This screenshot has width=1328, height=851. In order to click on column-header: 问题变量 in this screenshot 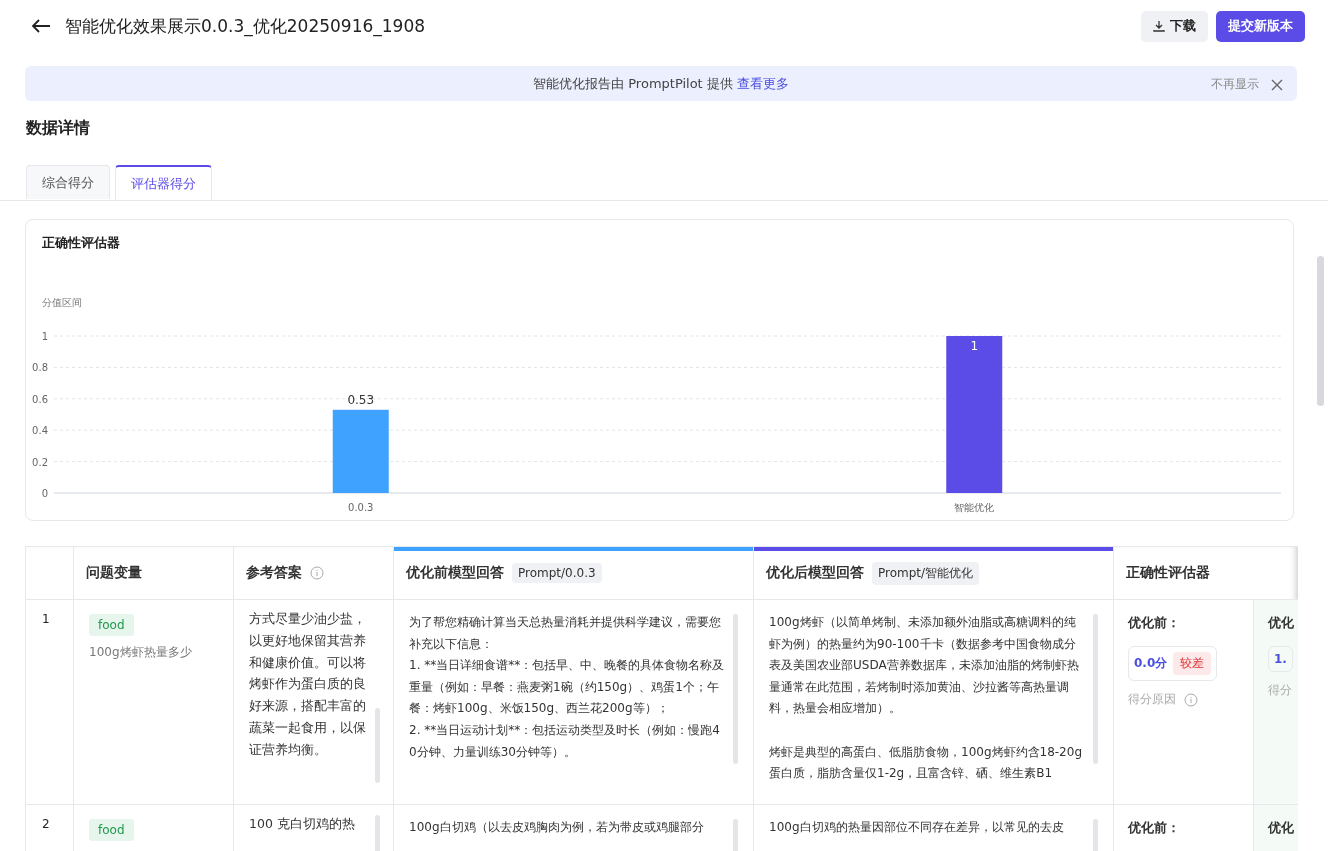, I will do `click(114, 573)`.